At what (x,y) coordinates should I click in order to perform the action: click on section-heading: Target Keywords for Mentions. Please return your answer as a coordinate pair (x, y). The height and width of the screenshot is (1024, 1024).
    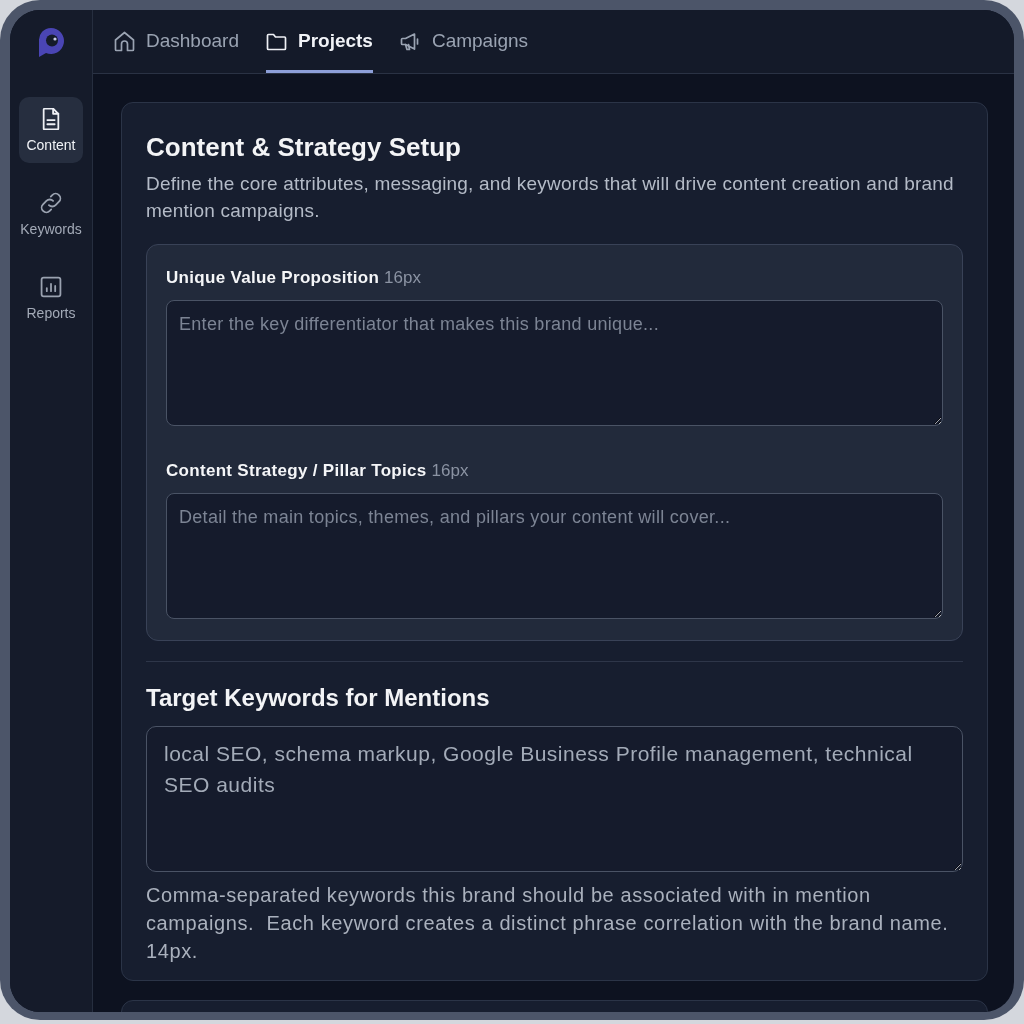
    Looking at the image, I should click on (318, 698).